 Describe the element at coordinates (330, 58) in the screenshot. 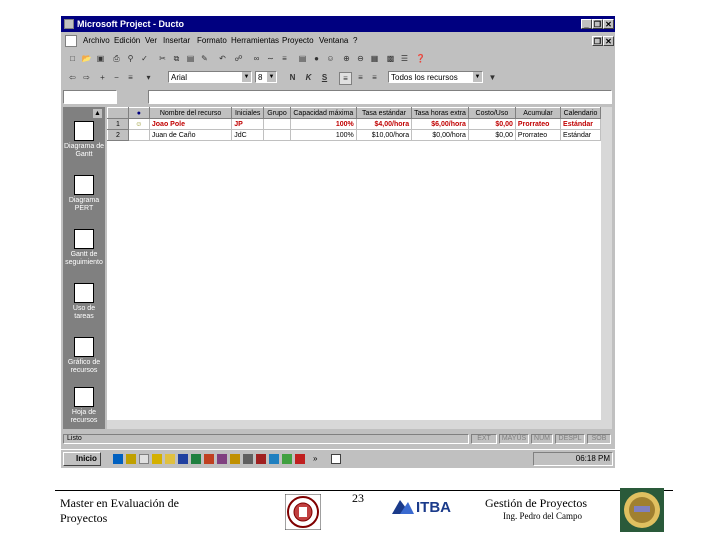

I see `assign-resources-icon: ☺` at that location.